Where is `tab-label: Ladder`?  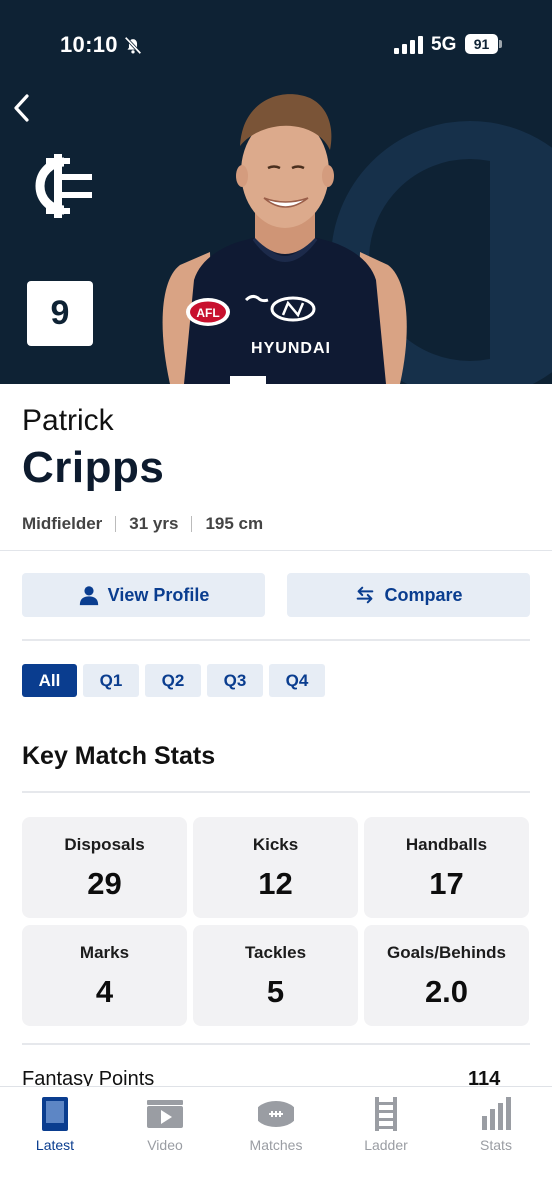 tab-label: Ladder is located at coordinates (386, 1145).